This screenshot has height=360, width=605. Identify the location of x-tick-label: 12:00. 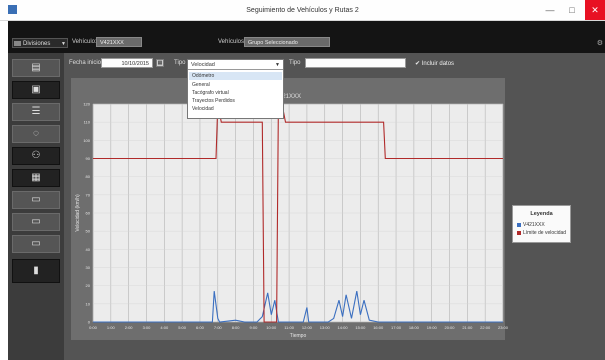
(307, 327).